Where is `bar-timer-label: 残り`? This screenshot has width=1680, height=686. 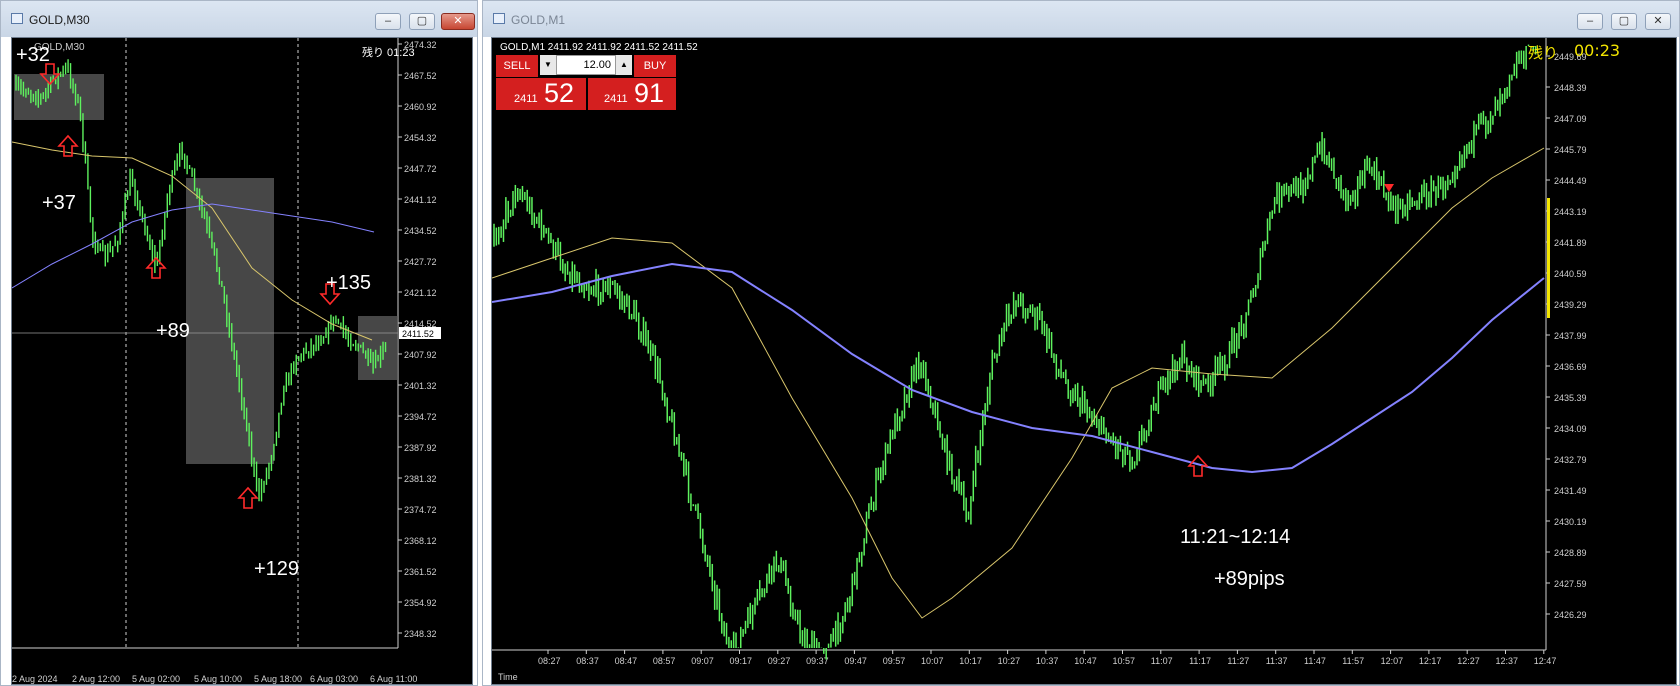
bar-timer-label: 残り is located at coordinates (1543, 53).